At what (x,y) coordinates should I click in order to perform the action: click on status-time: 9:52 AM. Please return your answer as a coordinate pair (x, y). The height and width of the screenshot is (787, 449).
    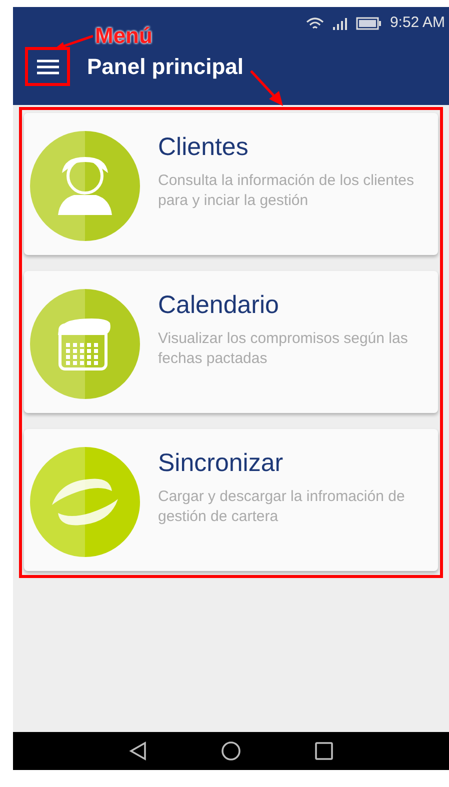
    Looking at the image, I should click on (417, 23).